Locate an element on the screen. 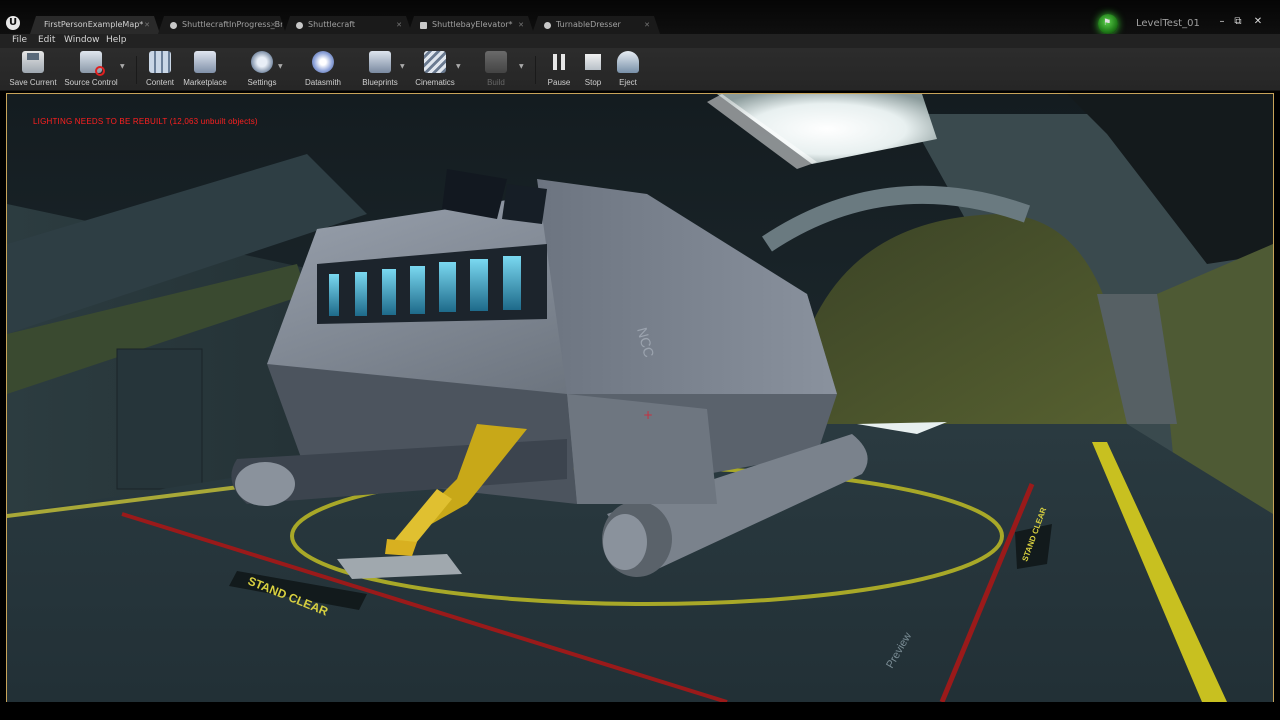 This screenshot has width=1280, height=720. blueprints-icon is located at coordinates (380, 62).